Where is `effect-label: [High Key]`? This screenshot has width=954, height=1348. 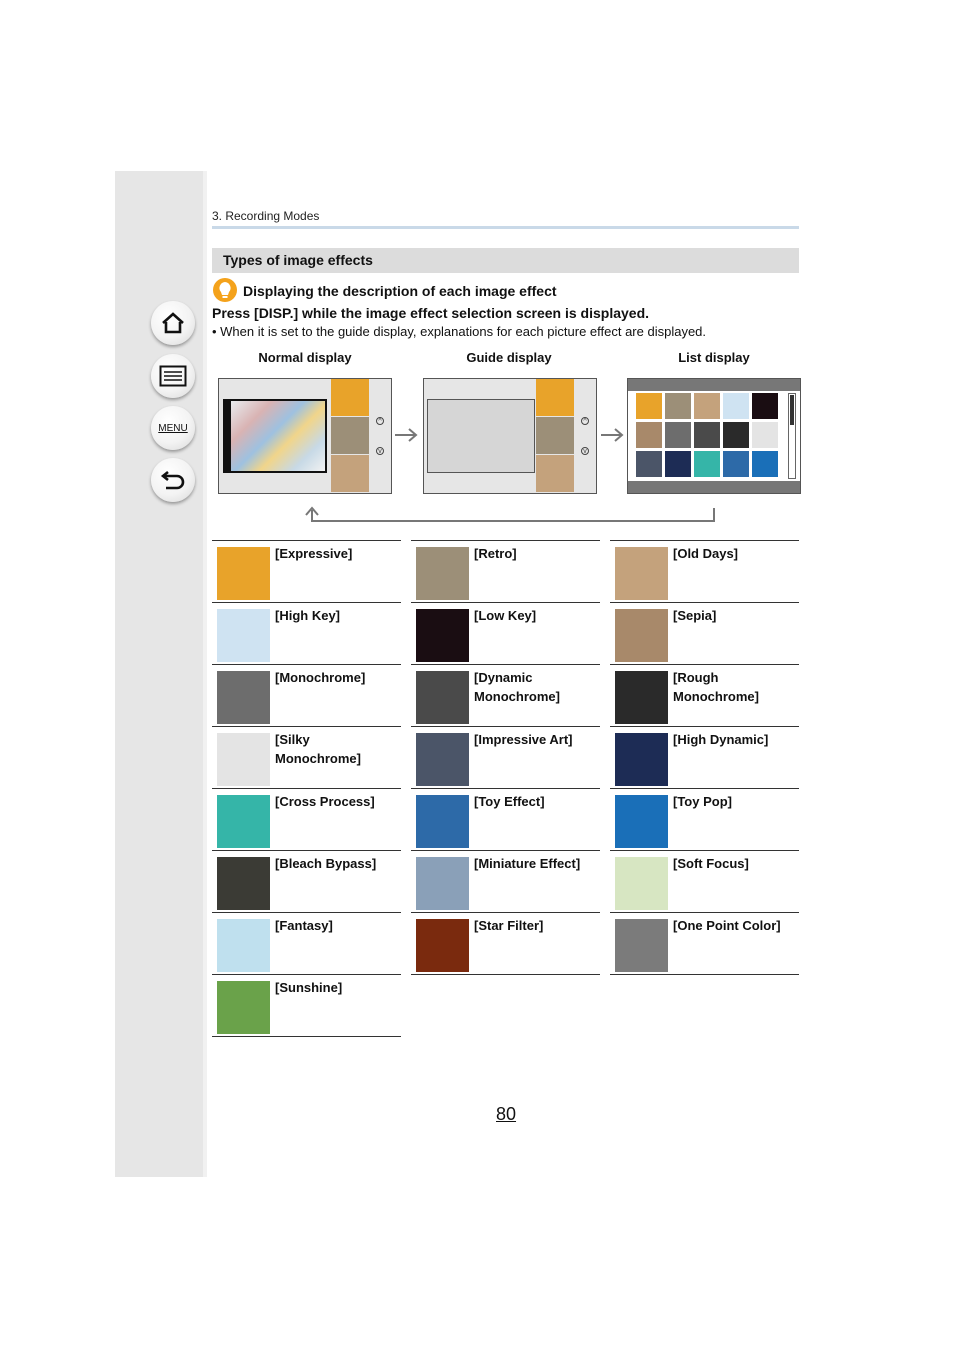
effect-label: [High Key] is located at coordinates (307, 615).